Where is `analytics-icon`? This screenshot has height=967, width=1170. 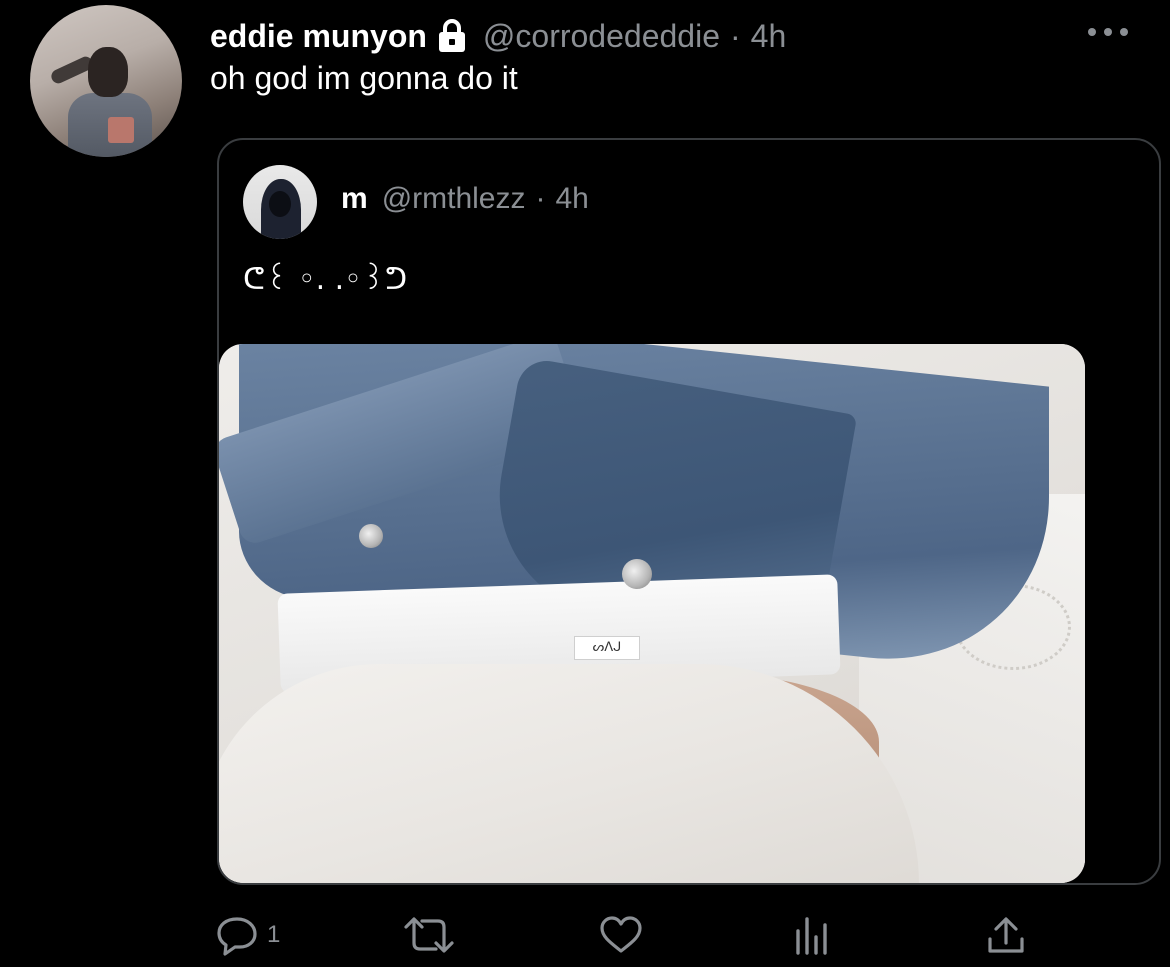
analytics-icon is located at coordinates (812, 935).